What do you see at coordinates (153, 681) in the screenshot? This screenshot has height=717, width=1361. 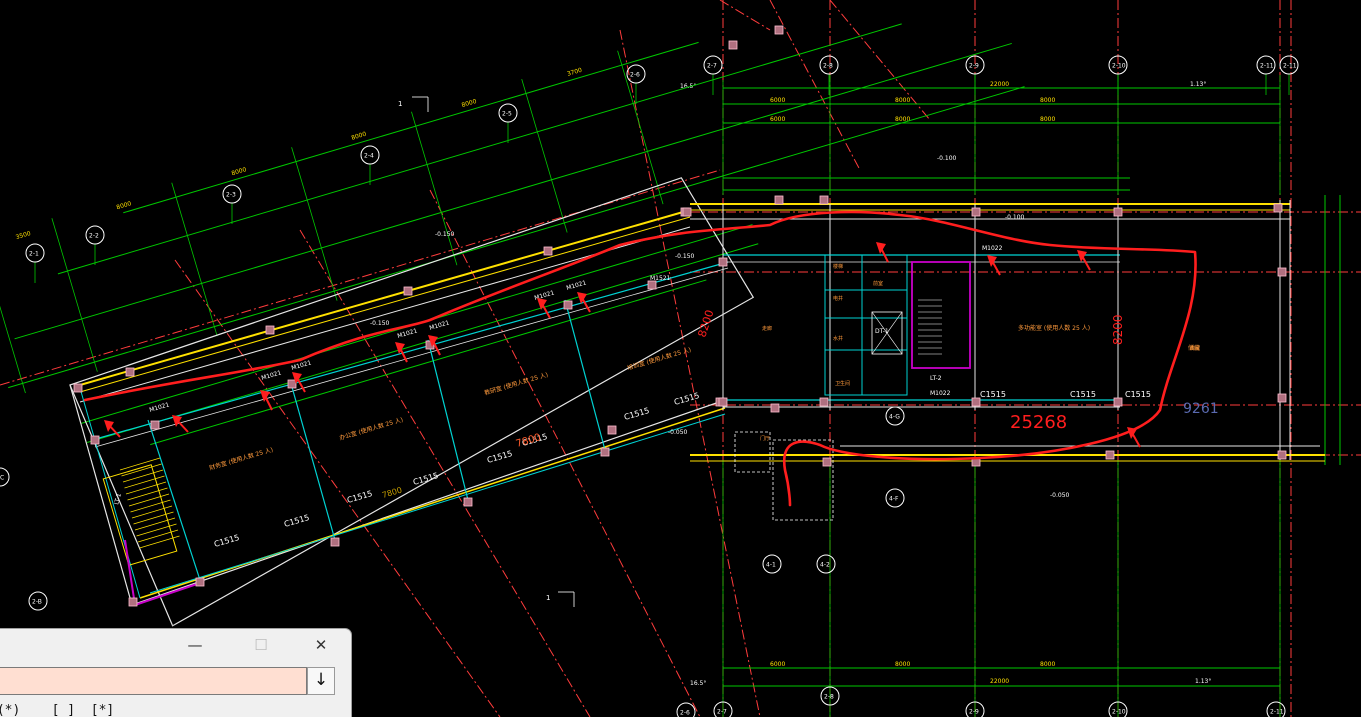 I see `command-input` at bounding box center [153, 681].